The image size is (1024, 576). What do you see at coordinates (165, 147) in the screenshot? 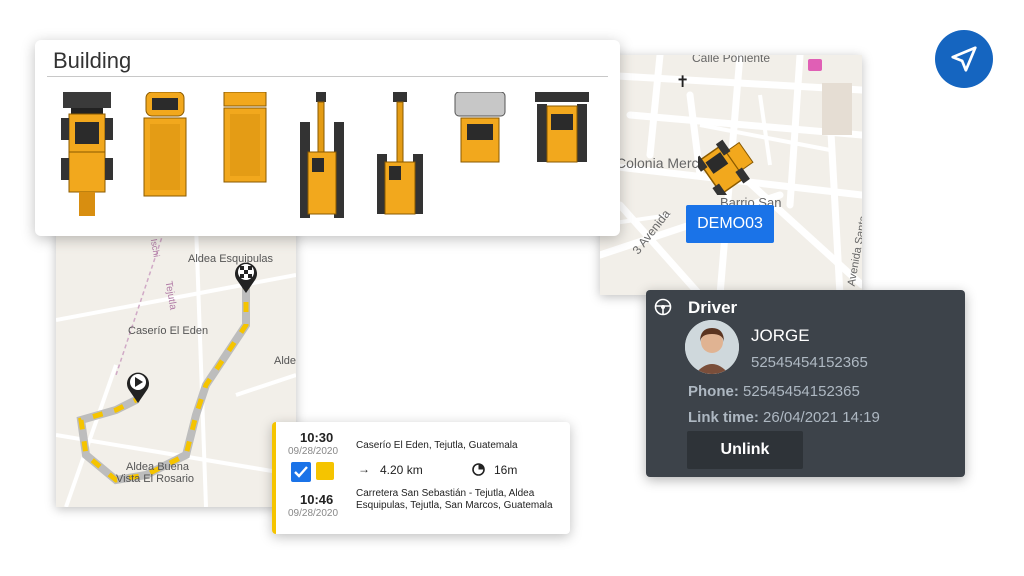
I see `dump-truck-icon` at bounding box center [165, 147].